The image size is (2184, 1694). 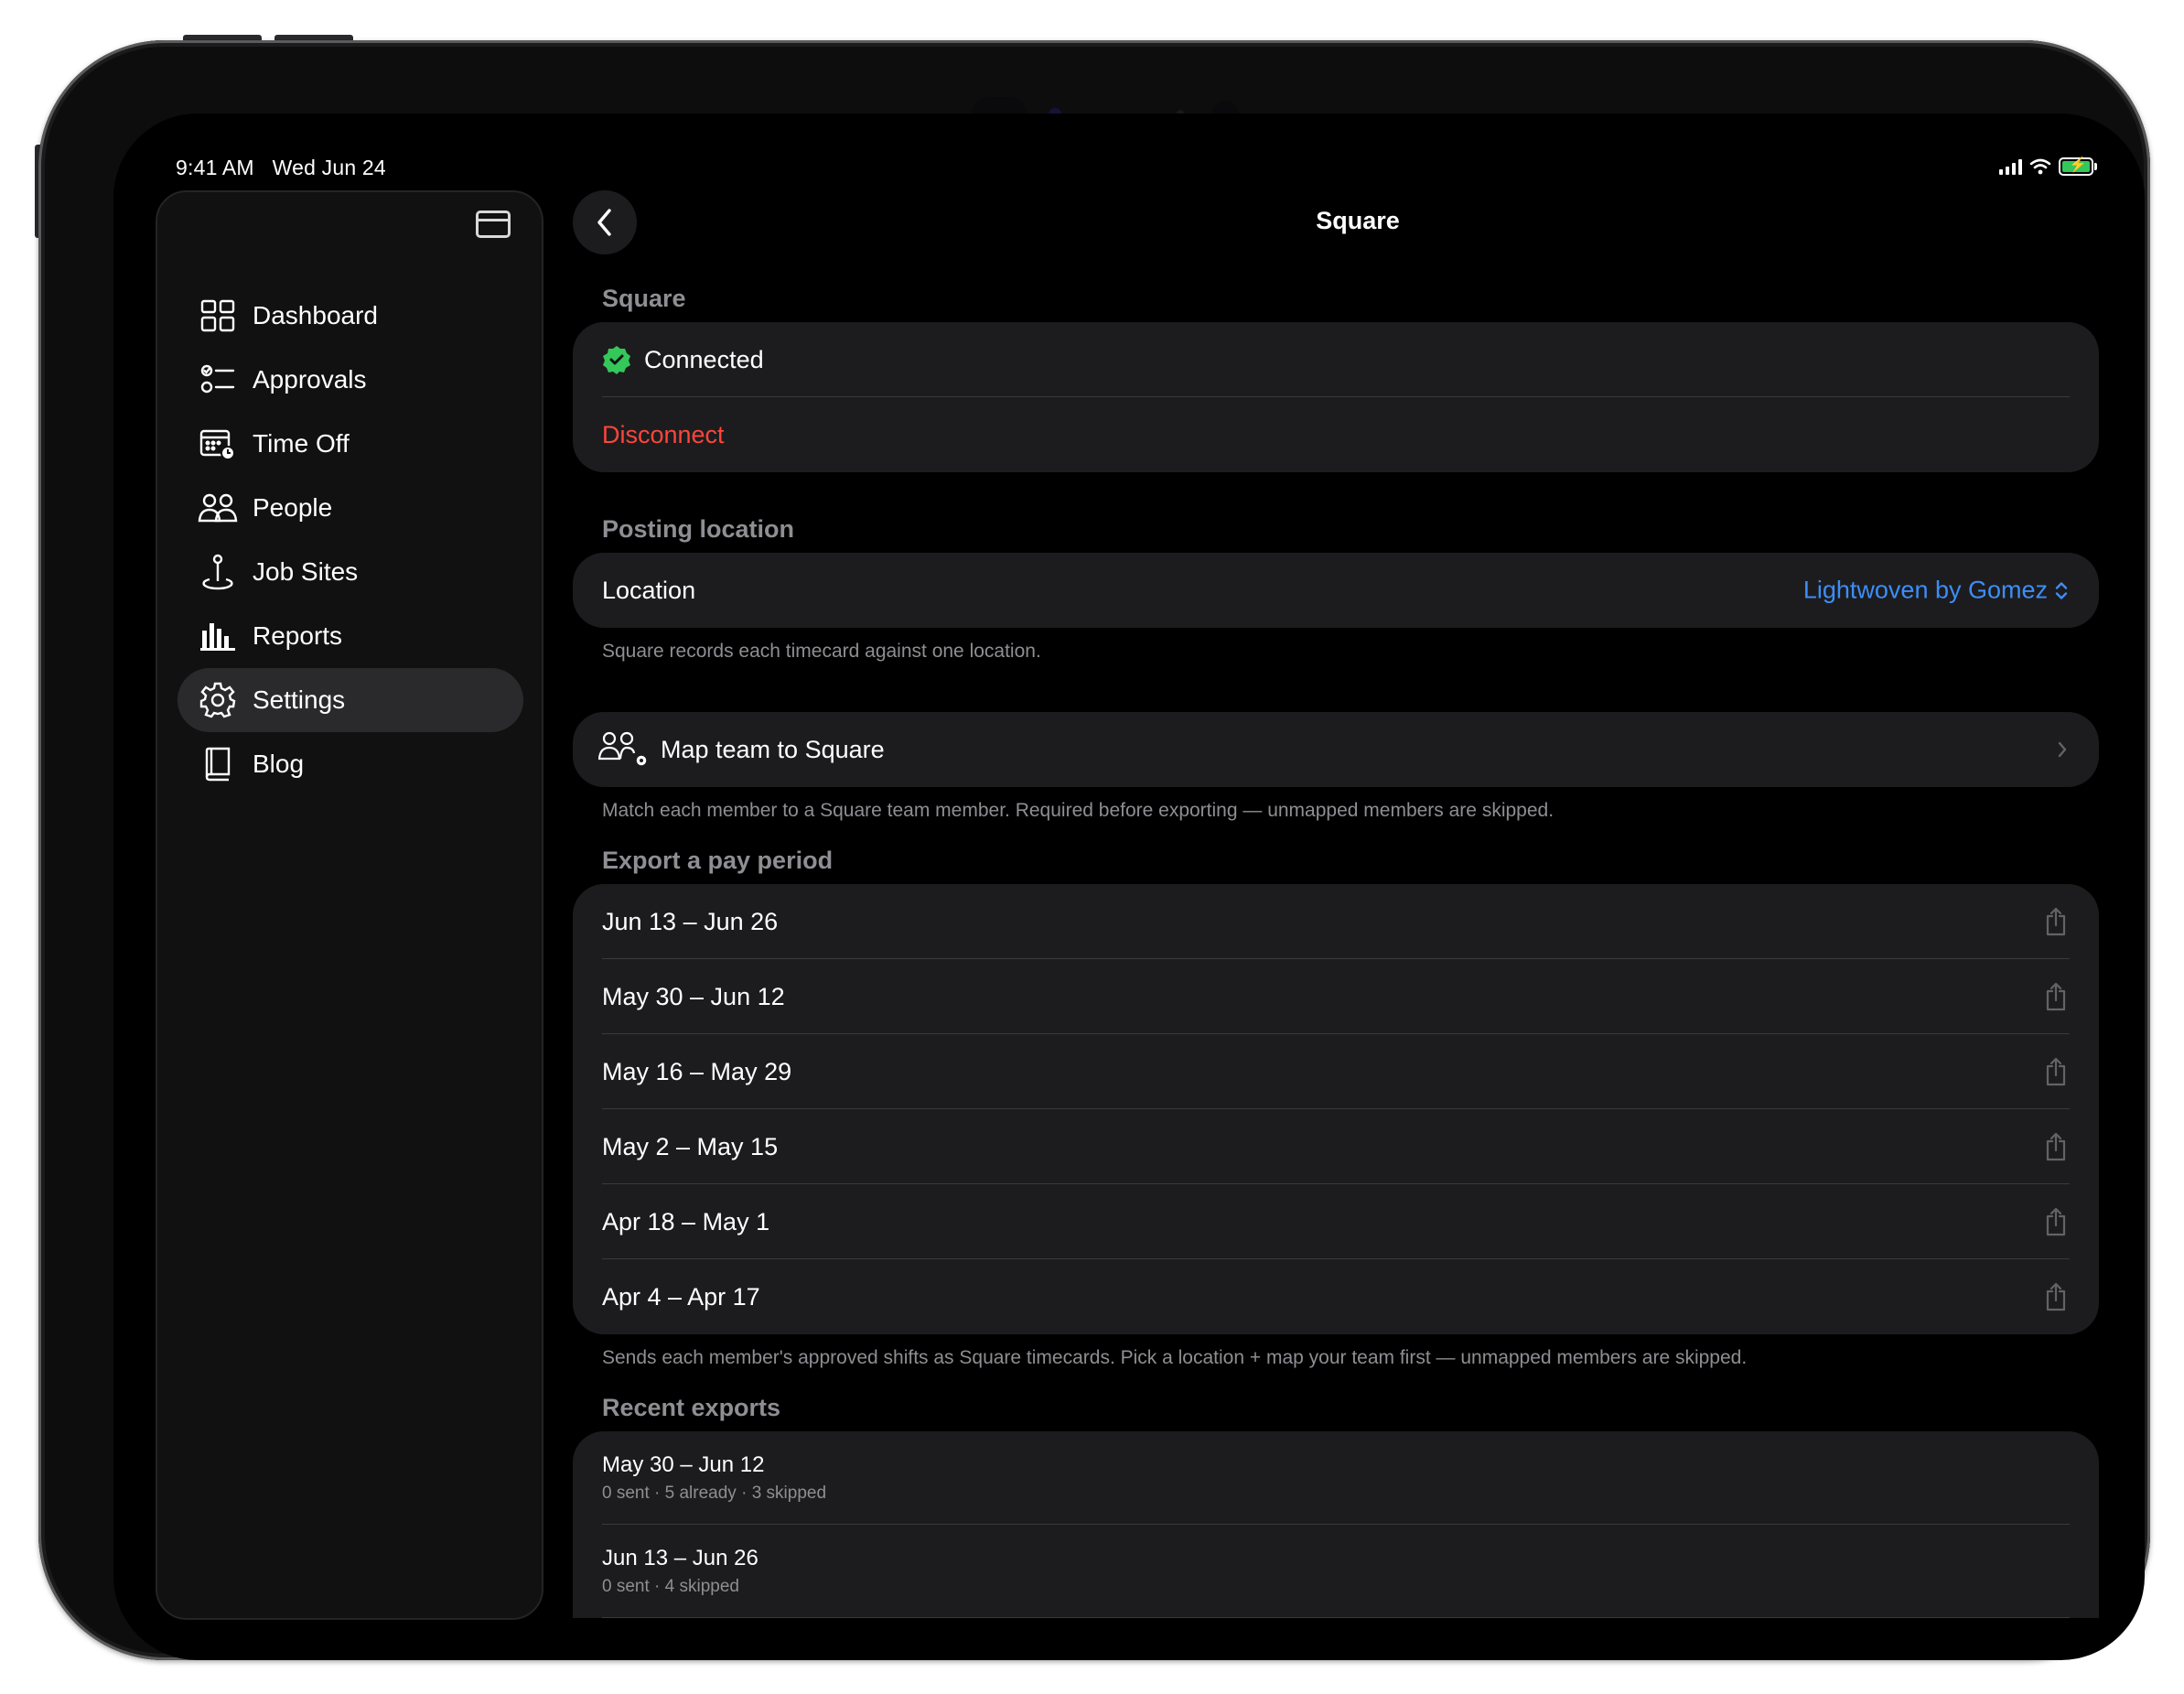 What do you see at coordinates (215, 167) in the screenshot?
I see `status-clock: 9:41 AM` at bounding box center [215, 167].